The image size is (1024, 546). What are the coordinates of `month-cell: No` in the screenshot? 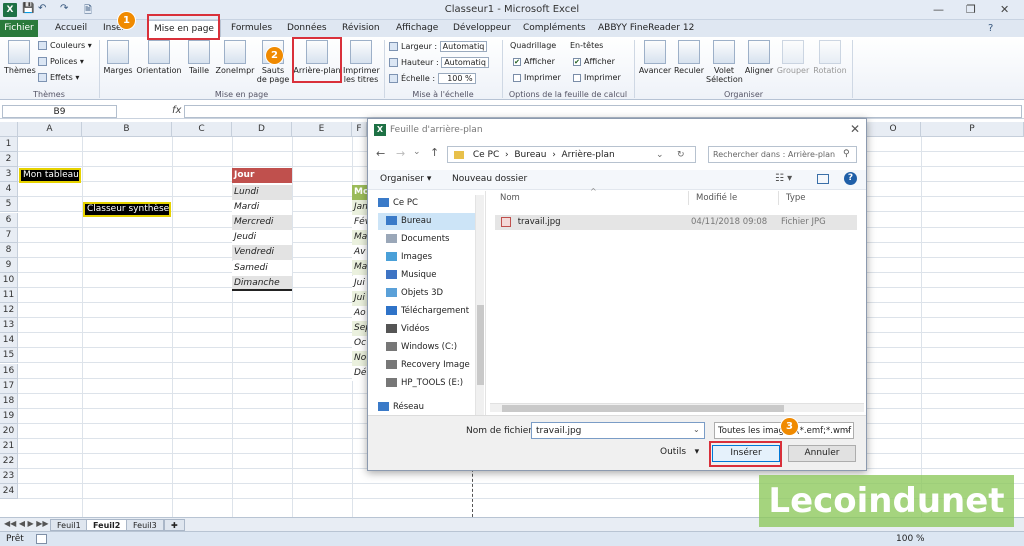 It's located at (359, 358).